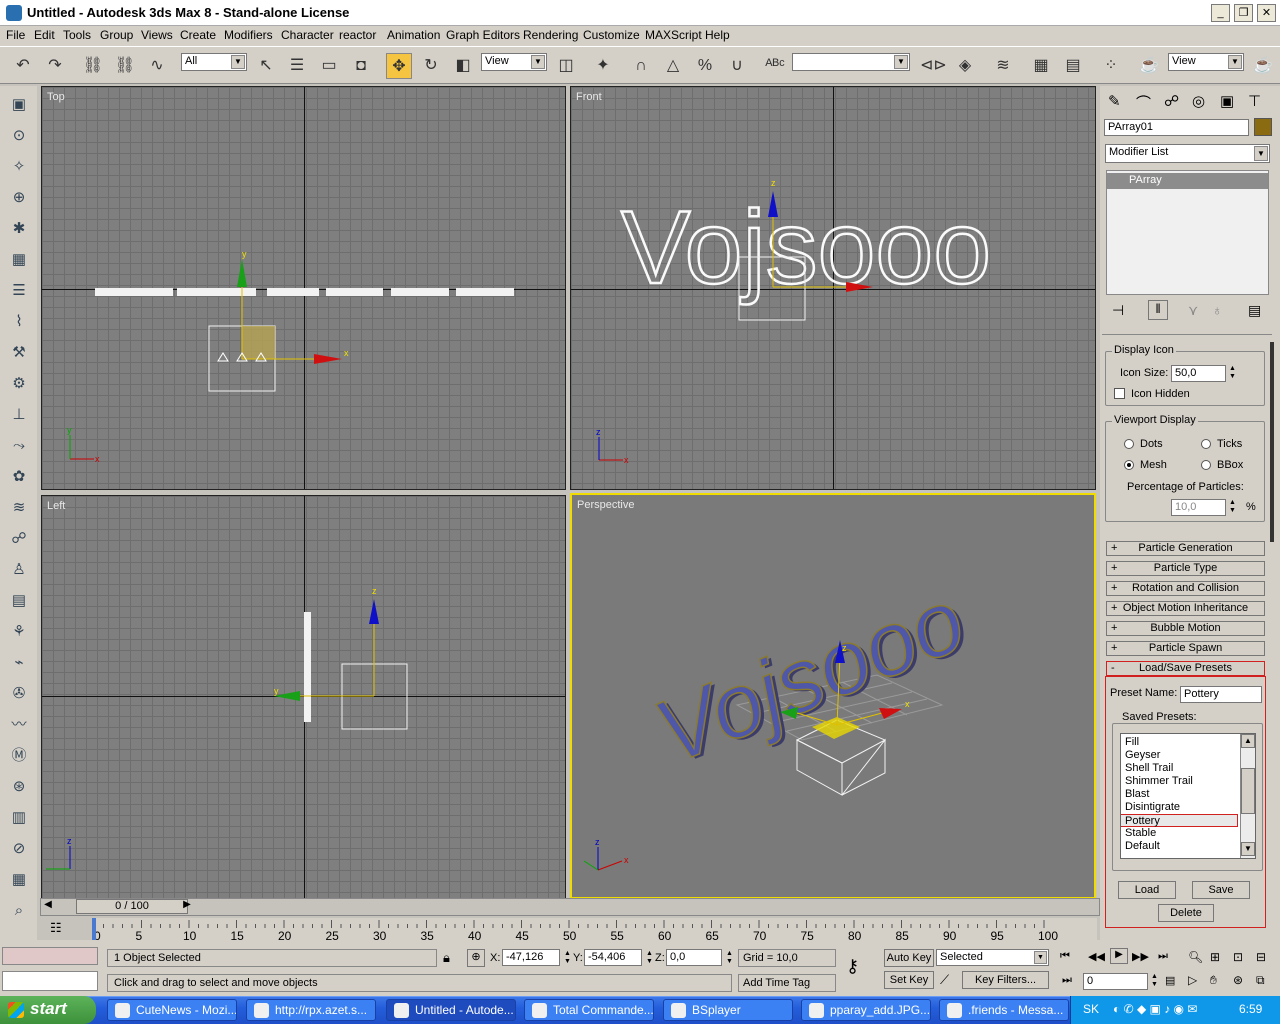 The width and height of the screenshot is (1280, 1024). I want to click on save-button: Save, so click(1221, 890).